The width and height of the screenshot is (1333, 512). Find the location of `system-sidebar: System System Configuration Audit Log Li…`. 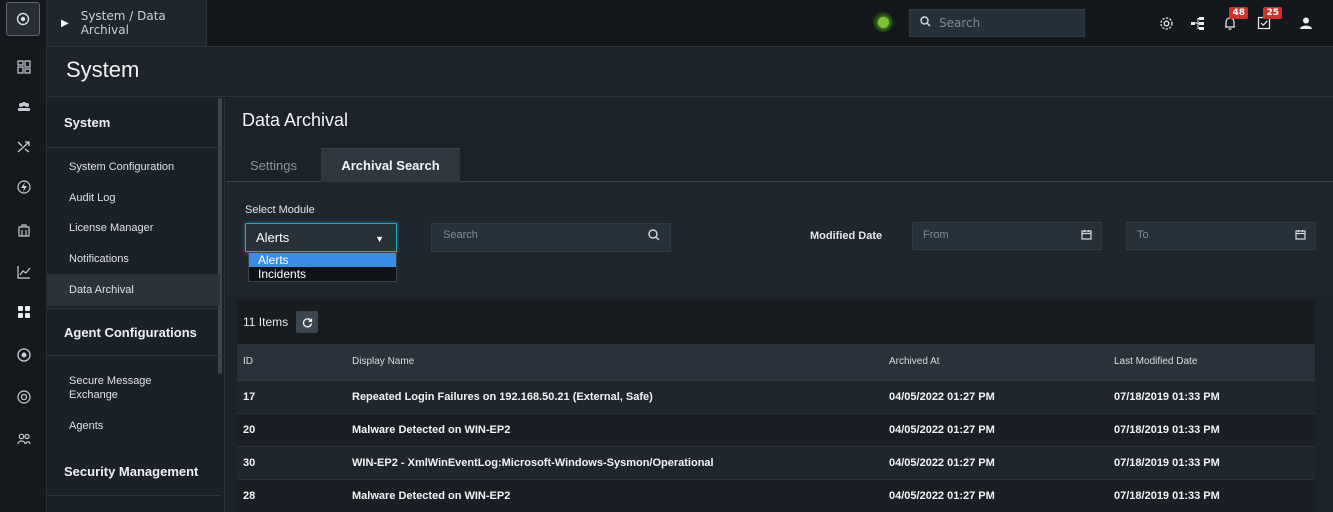

system-sidebar: System System Configuration Audit Log Li… is located at coordinates (136, 305).